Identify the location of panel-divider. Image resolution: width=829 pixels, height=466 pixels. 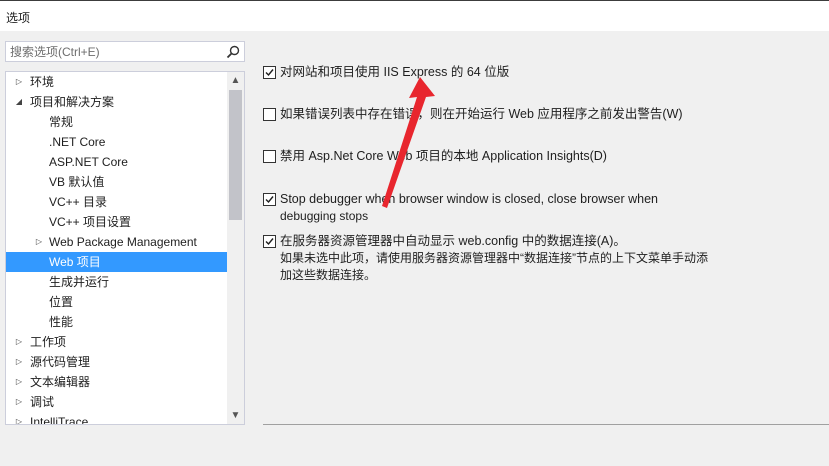
(546, 424).